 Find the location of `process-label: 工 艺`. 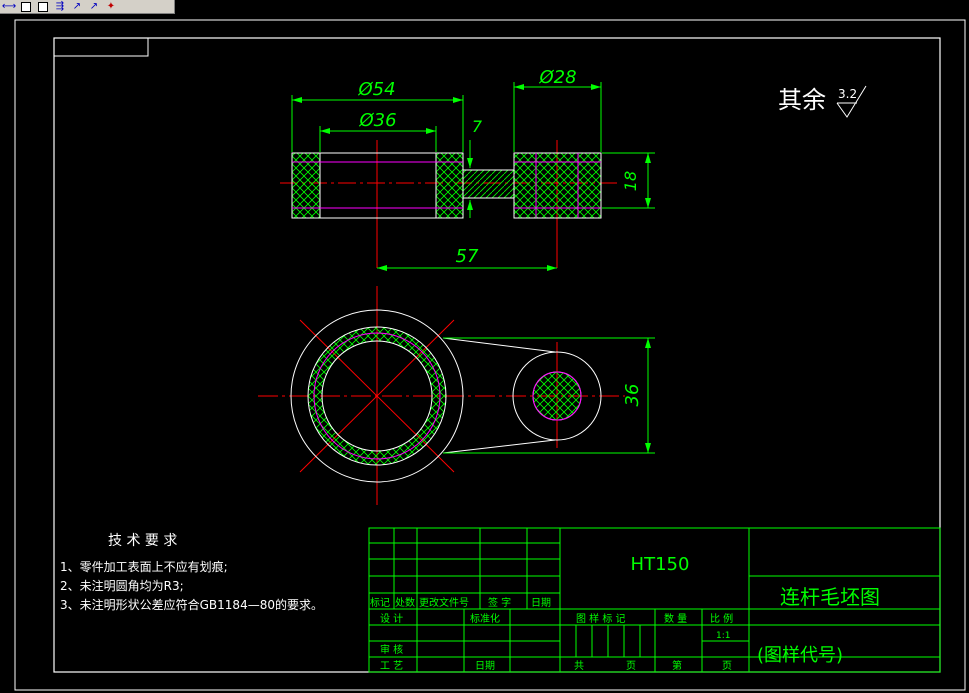

process-label: 工 艺 is located at coordinates (391, 666).